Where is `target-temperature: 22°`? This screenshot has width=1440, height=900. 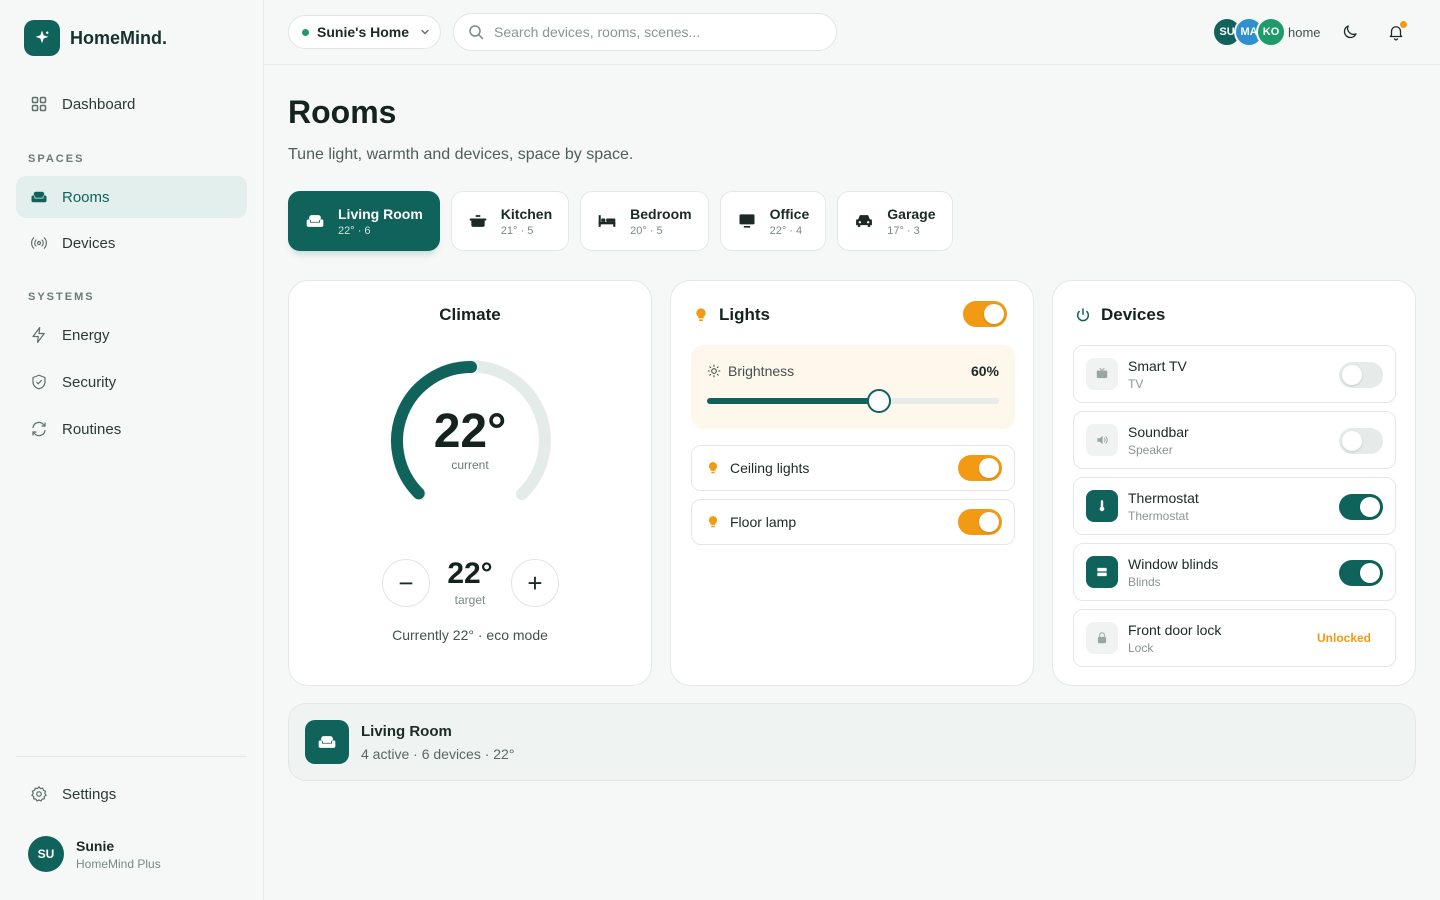
target-temperature: 22° is located at coordinates (470, 573).